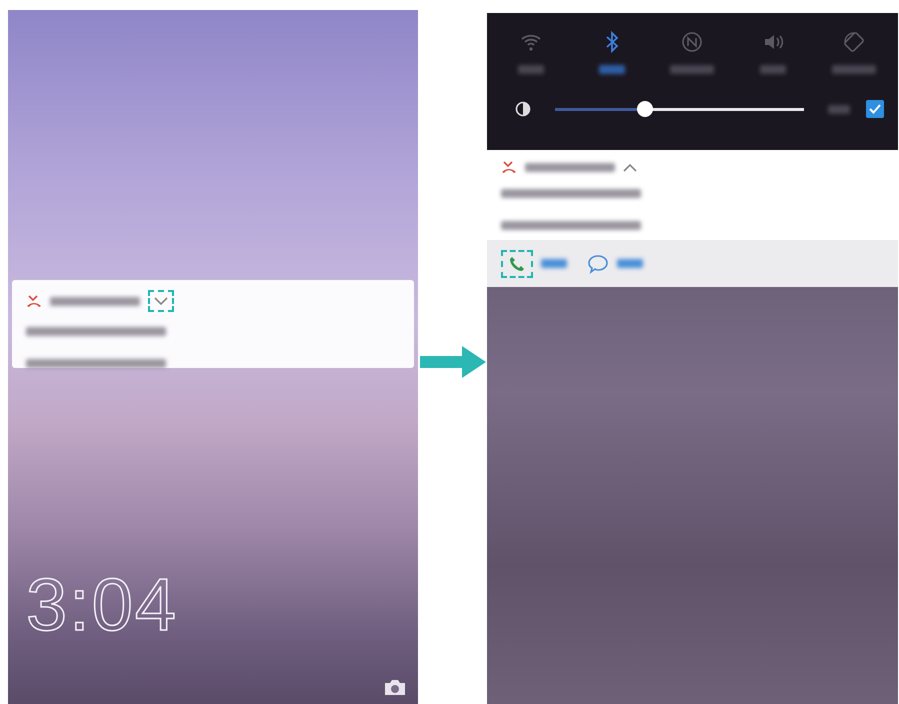 This screenshot has height=704, width=899. I want to click on nfc-toggle-icon, so click(692, 42).